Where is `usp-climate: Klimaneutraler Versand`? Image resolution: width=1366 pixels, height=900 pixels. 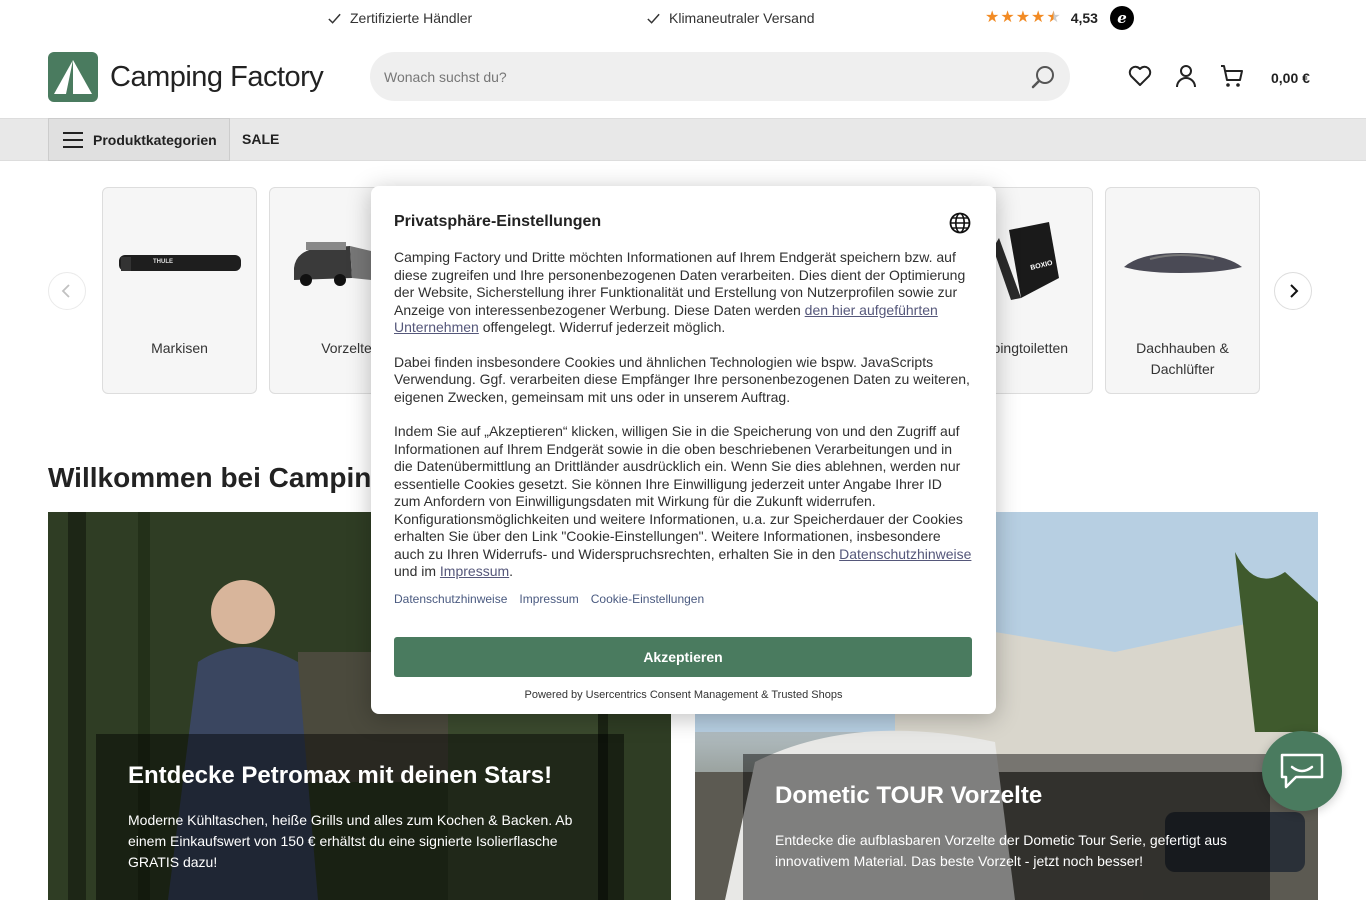
usp-climate: Klimaneutraler Versand is located at coordinates (730, 18).